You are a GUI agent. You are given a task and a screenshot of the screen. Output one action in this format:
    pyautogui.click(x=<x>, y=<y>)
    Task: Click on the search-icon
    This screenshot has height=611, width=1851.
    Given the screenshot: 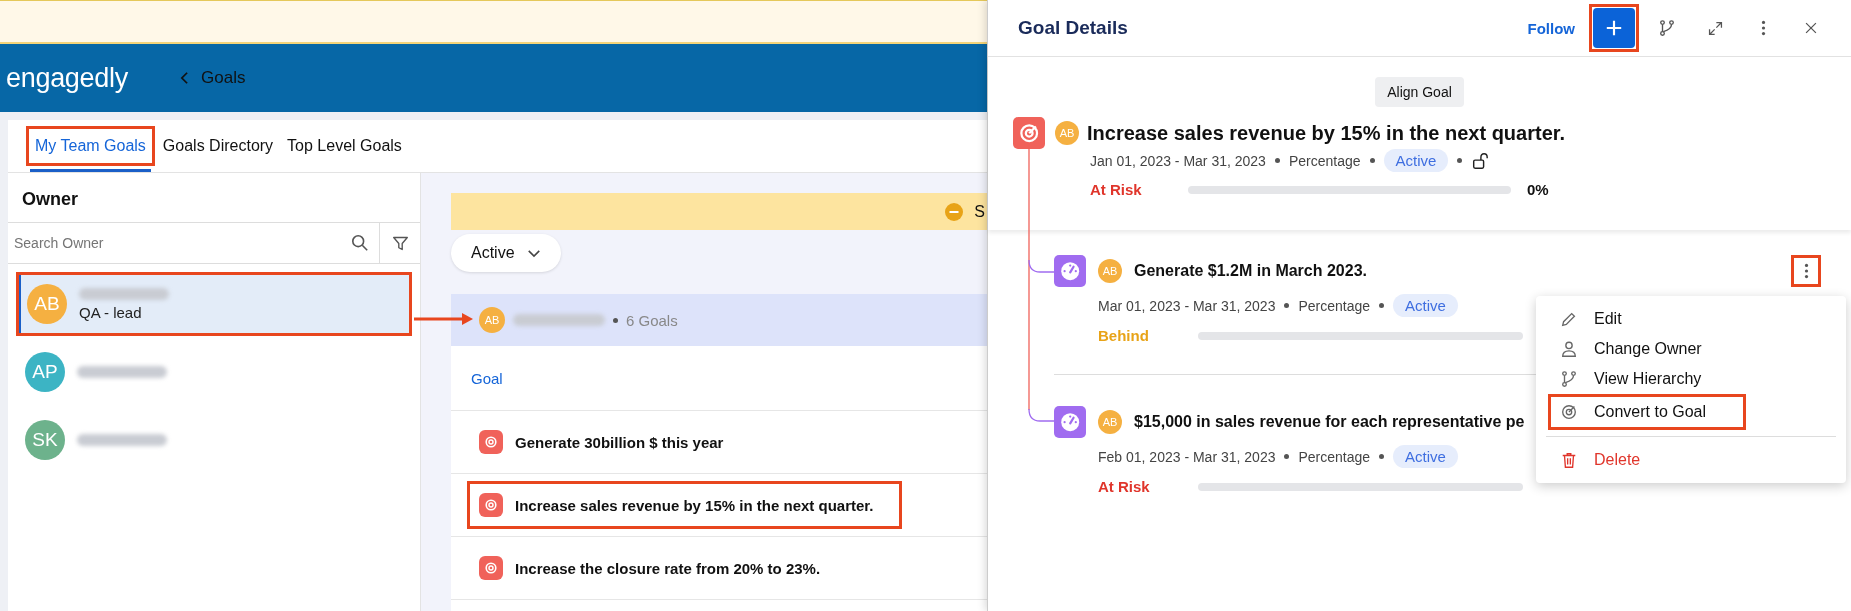 What is the action you would take?
    pyautogui.click(x=360, y=243)
    